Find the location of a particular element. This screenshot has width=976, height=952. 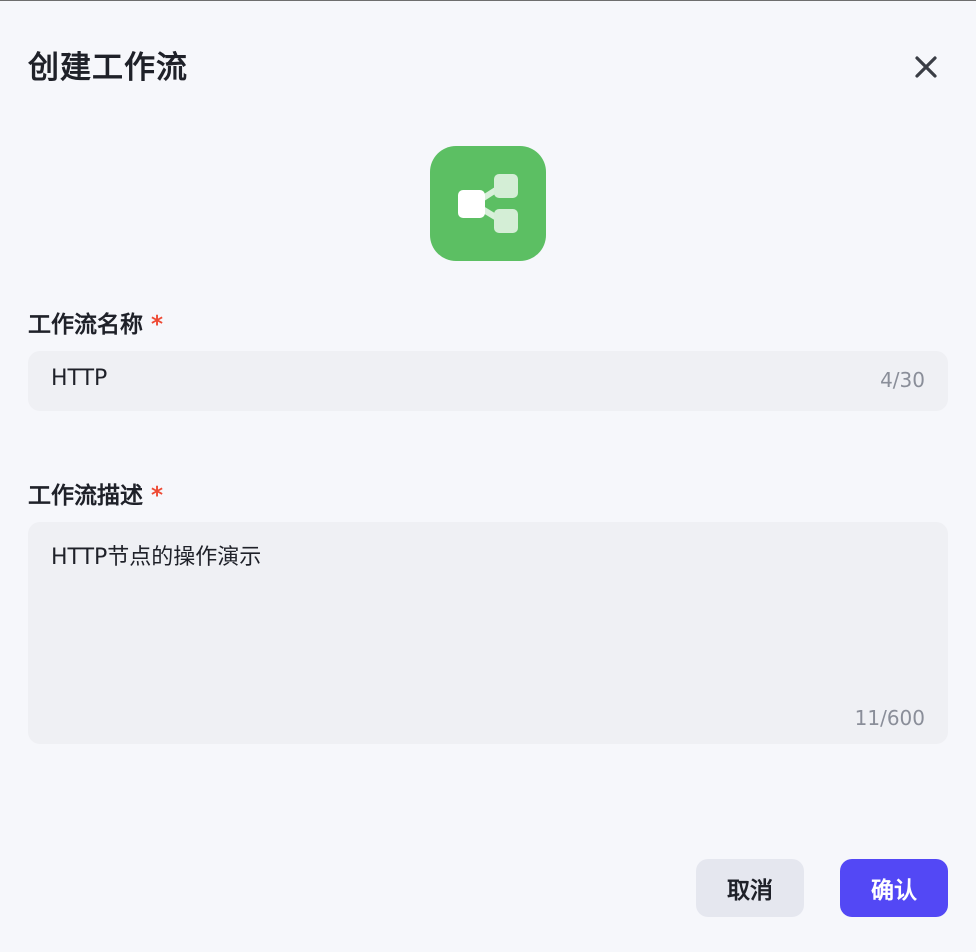

workflow-name-input: HTTP 4/30 is located at coordinates (488, 381).